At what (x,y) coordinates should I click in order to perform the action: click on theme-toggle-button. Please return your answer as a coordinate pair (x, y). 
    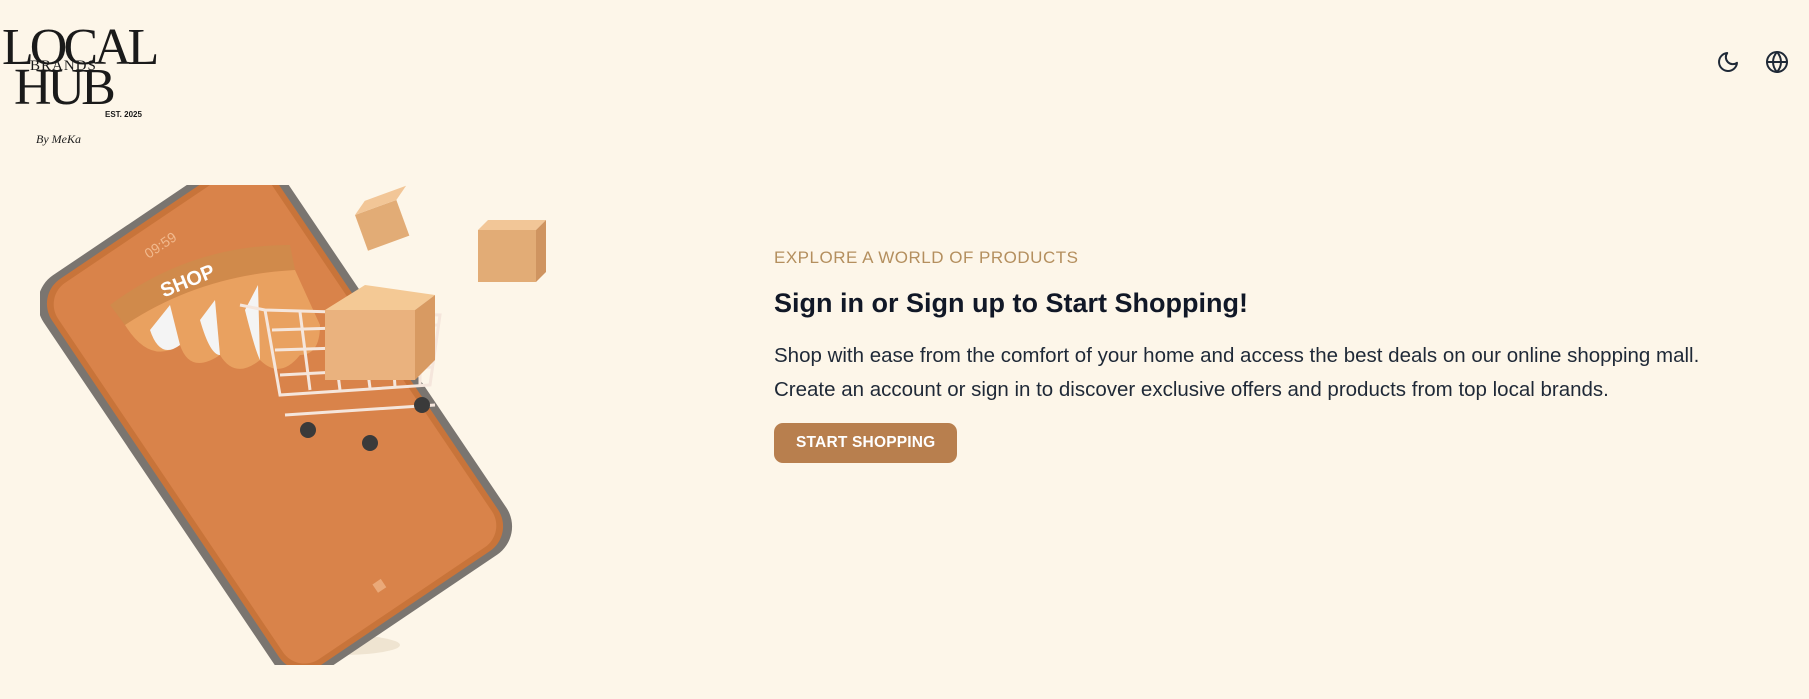
    Looking at the image, I should click on (1728, 62).